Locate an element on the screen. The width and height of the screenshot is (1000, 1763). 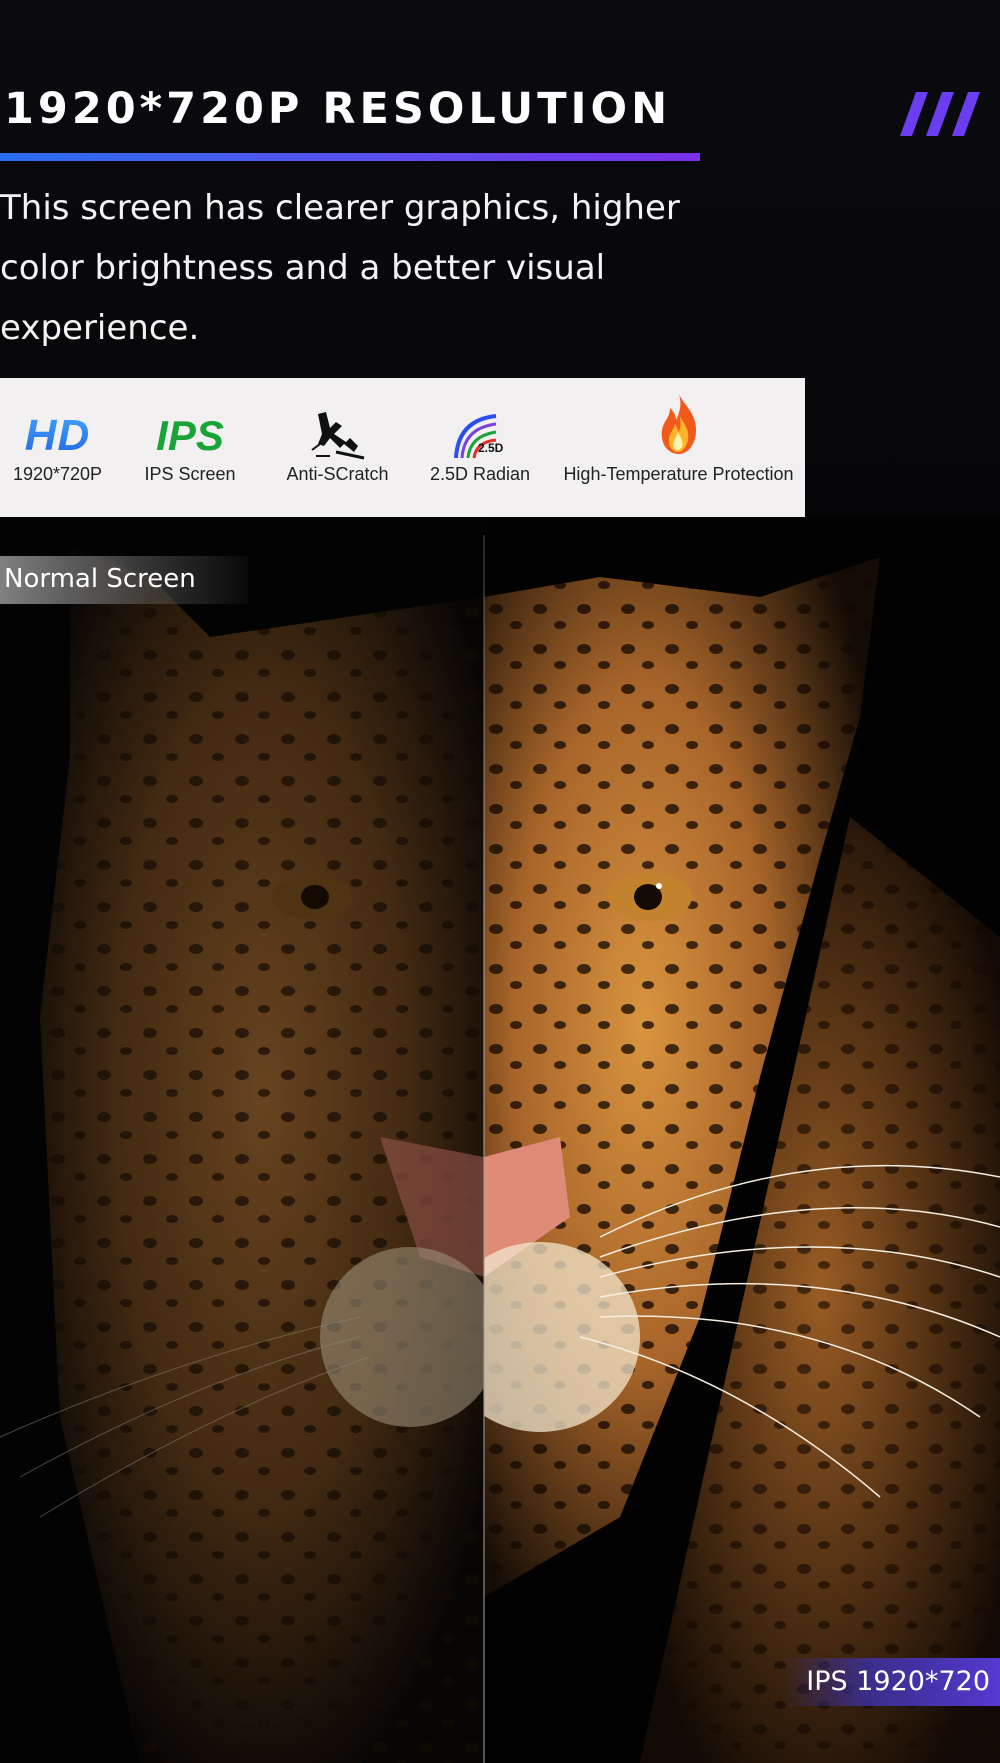
feature-ips: IPS IPS Screen is located at coordinates (190, 447).